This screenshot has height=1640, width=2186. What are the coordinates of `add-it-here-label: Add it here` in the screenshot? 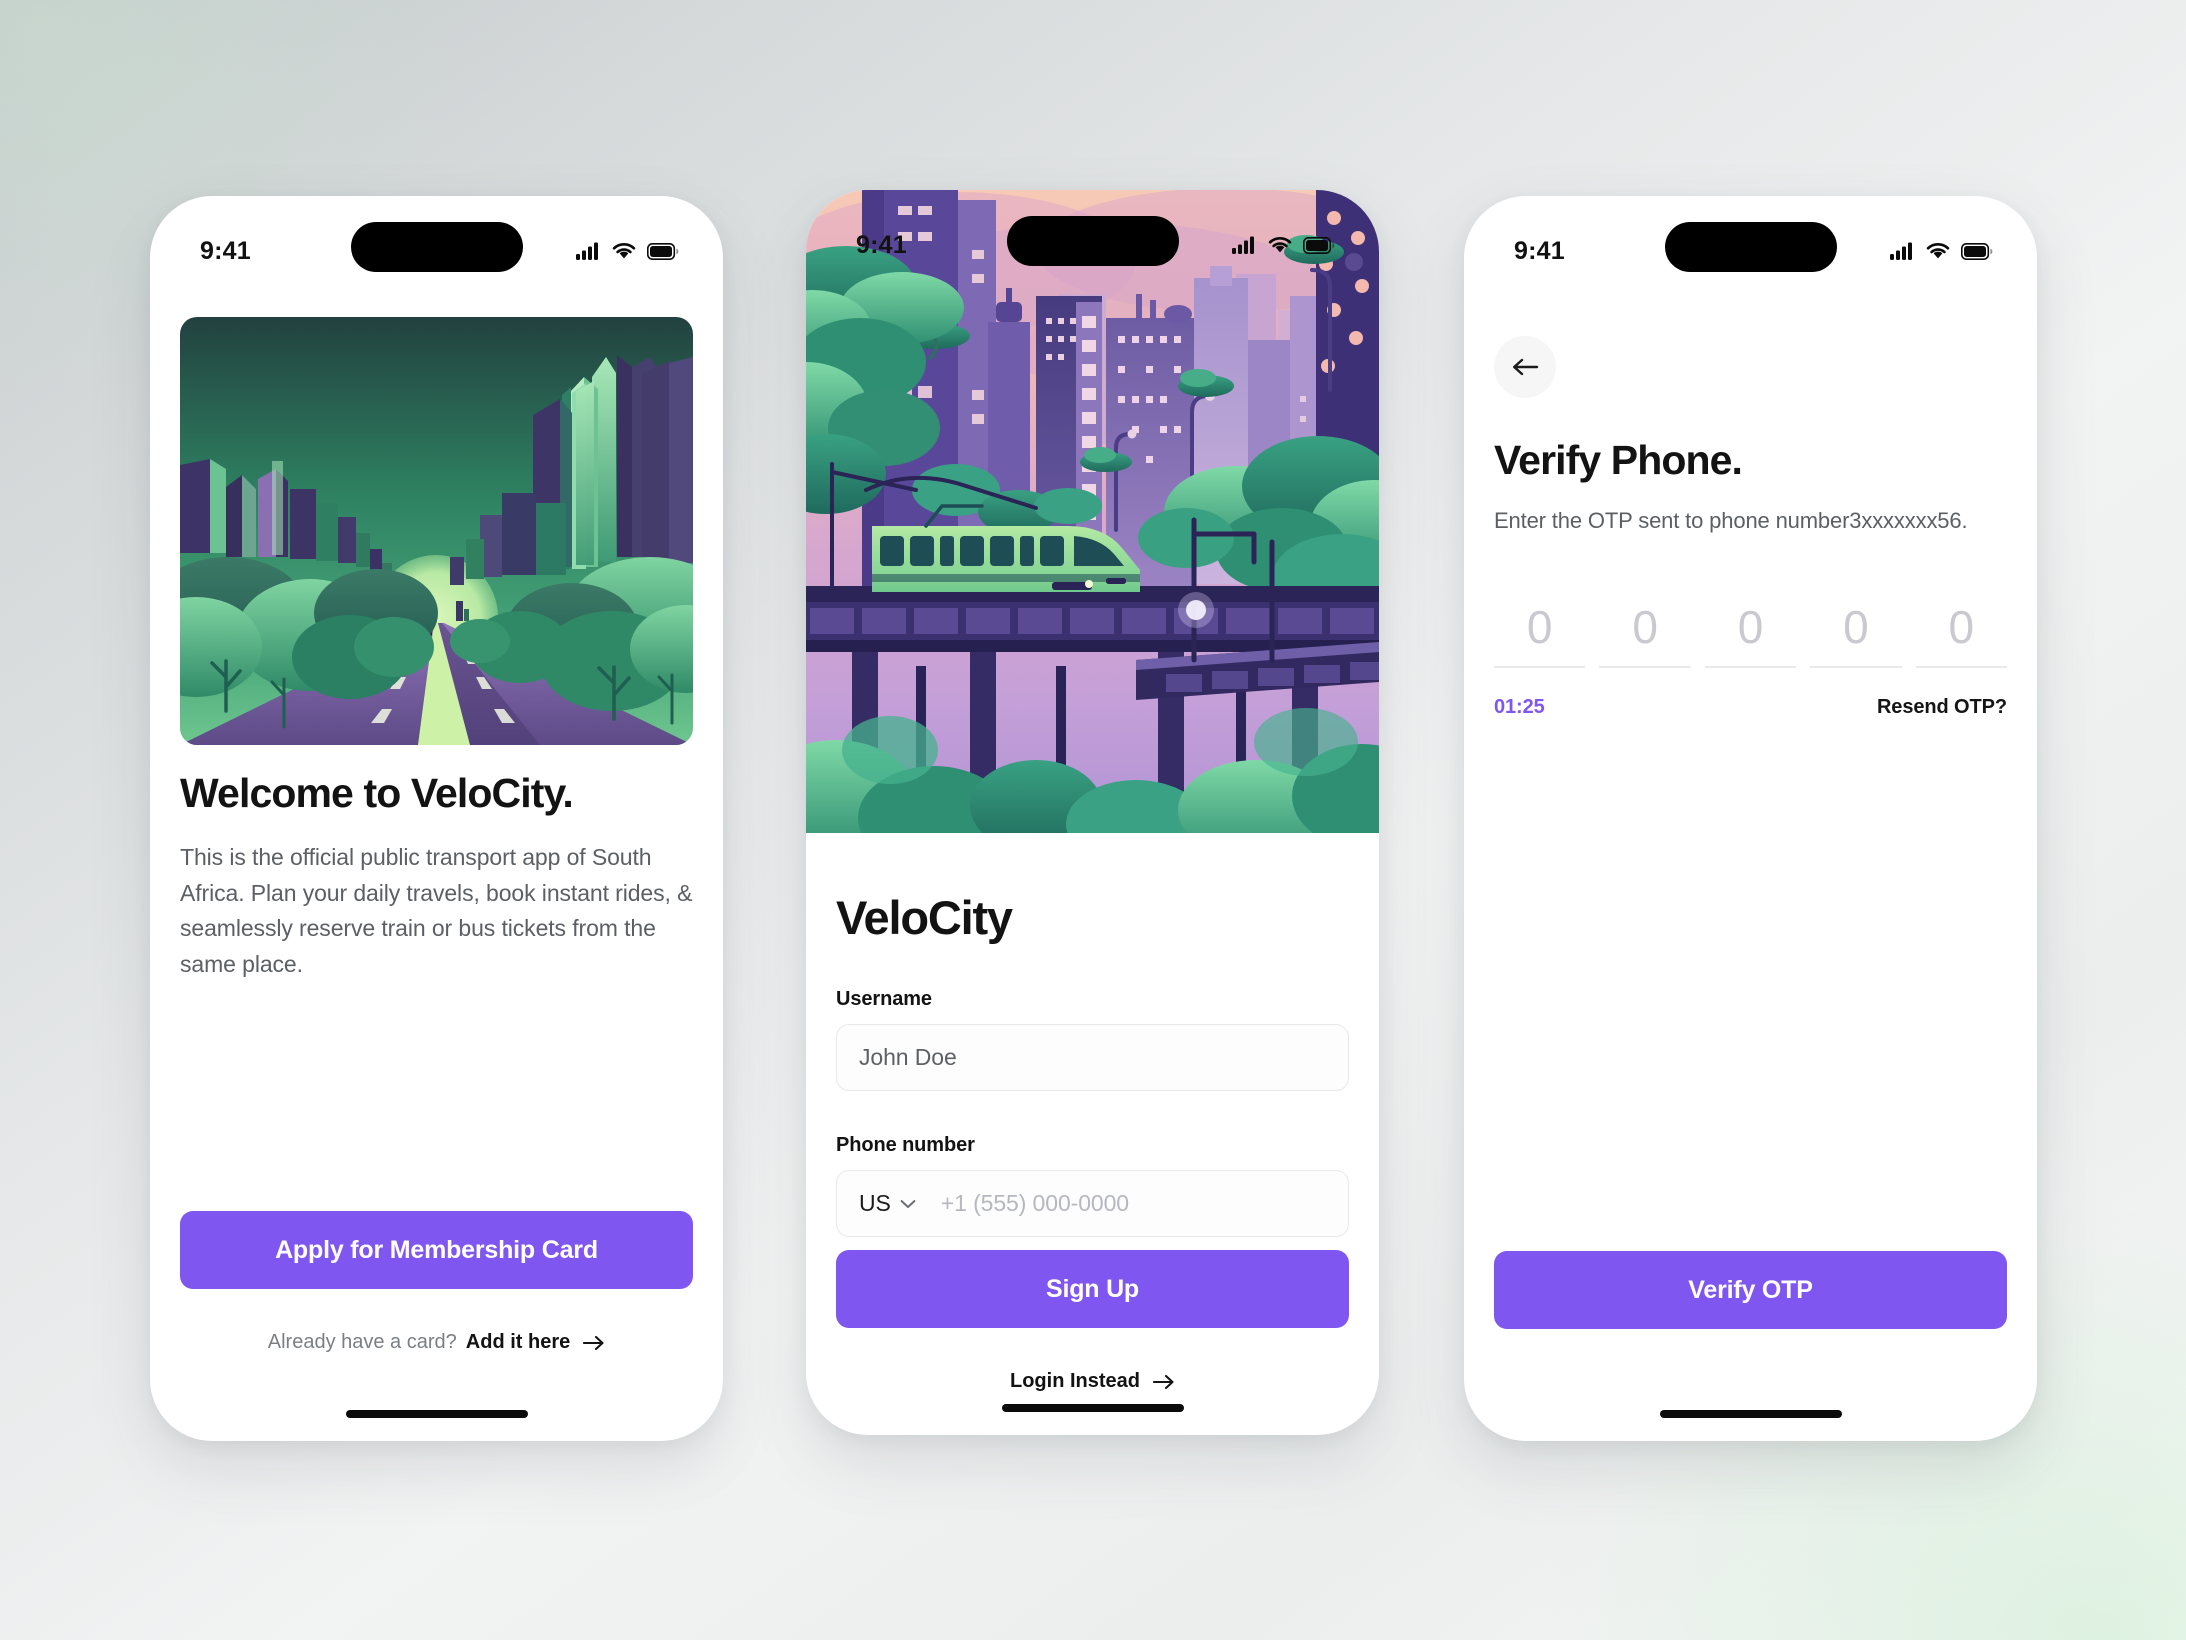 It's located at (518, 1342).